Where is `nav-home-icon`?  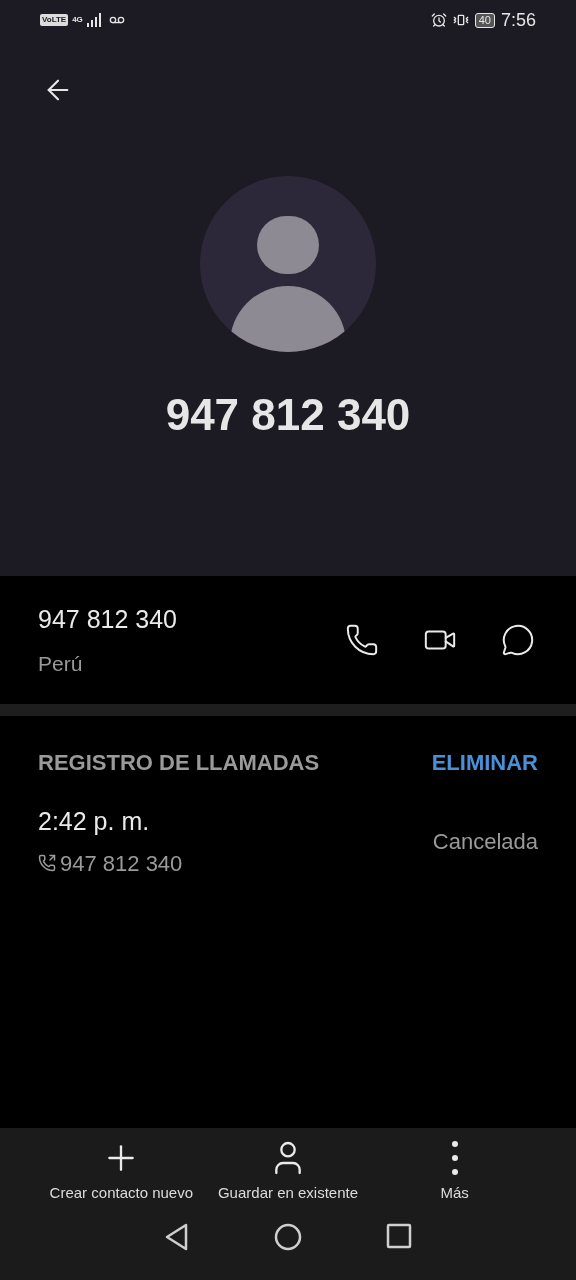
nav-home-icon is located at coordinates (288, 1236).